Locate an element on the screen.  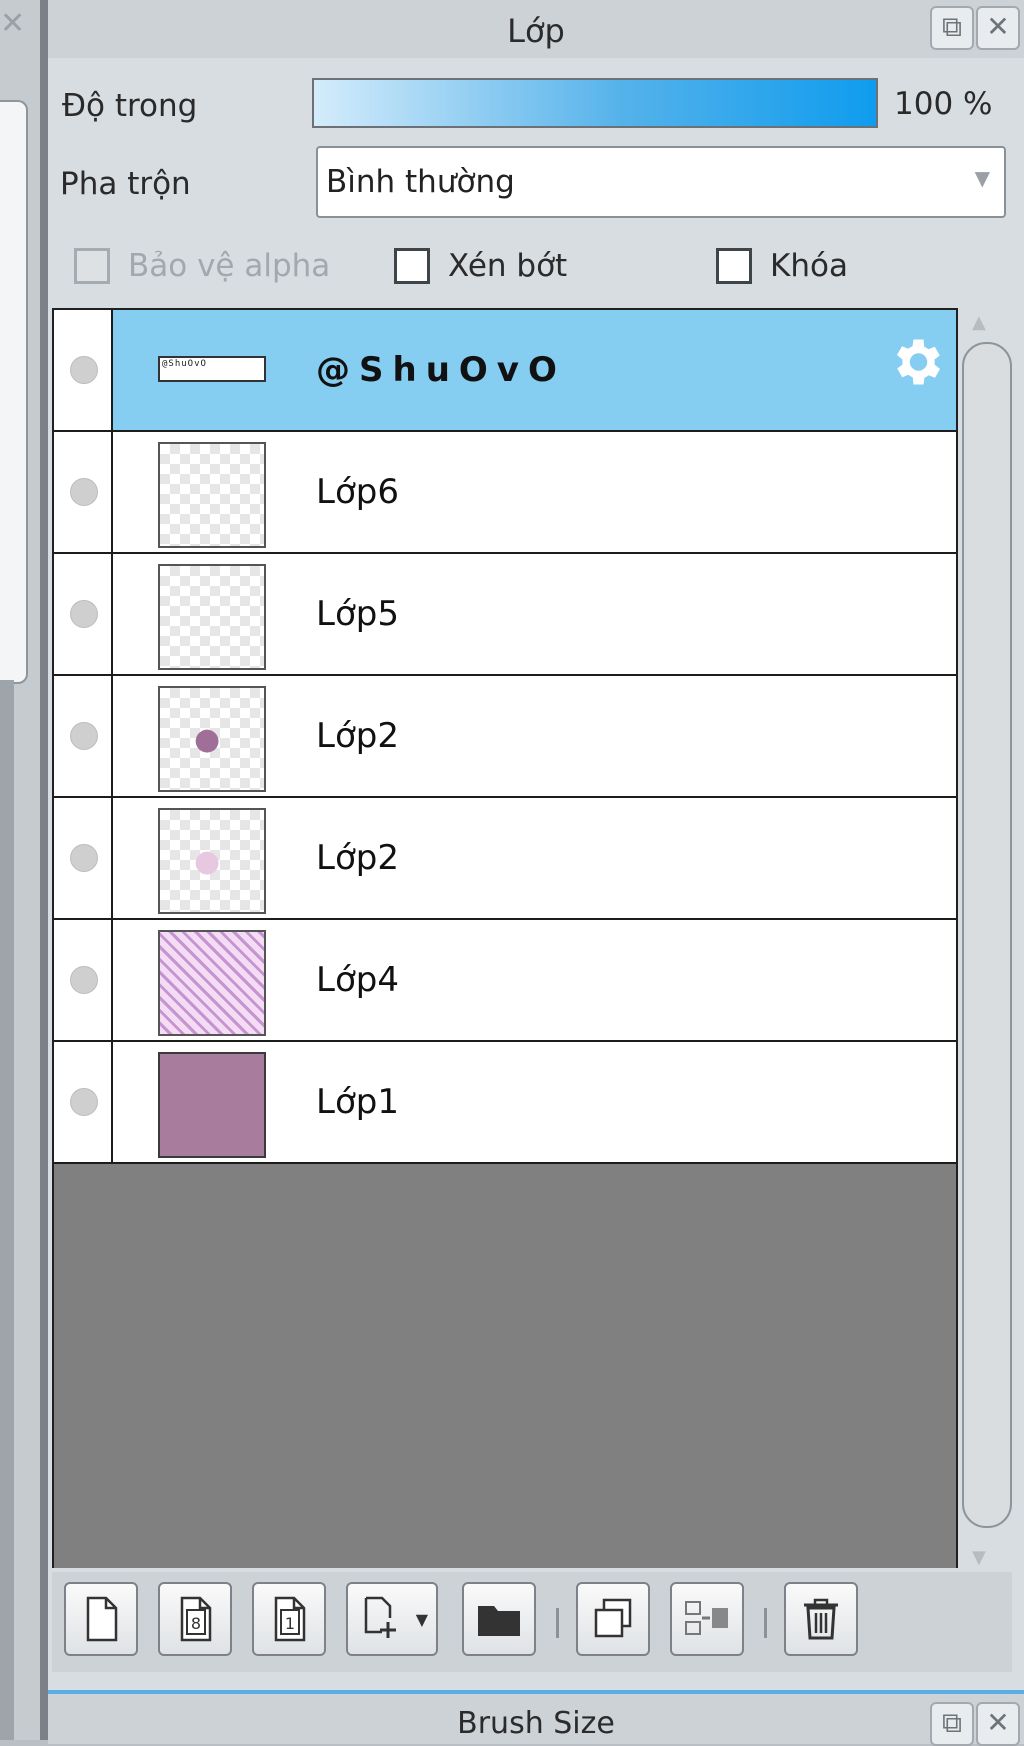
brush-size-panel: Brush Size ⧉ ✕ is located at coordinates (536, 1718).